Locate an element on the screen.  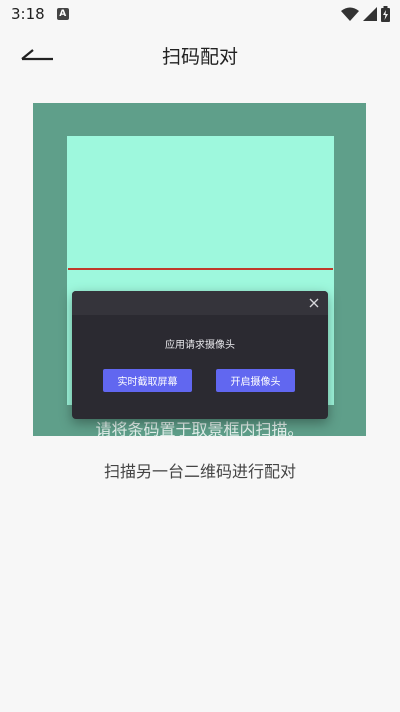
camera-permission-dialog: 应用请求摄像头 实时截取屏幕 开启摄像头 is located at coordinates (200, 355).